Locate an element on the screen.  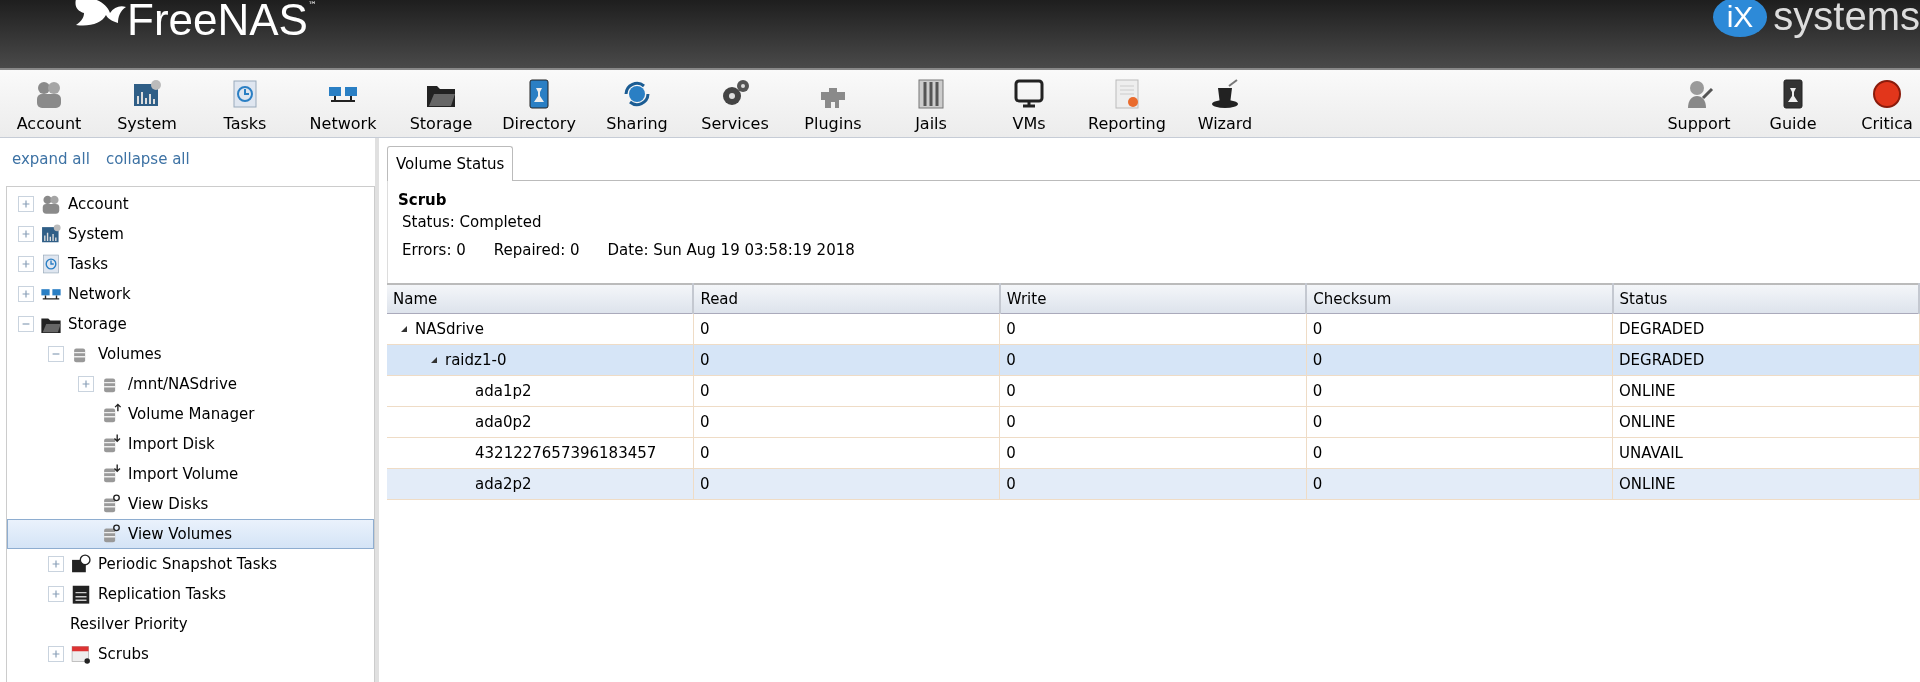
tree-item: Network is located at coordinates (190, 294).